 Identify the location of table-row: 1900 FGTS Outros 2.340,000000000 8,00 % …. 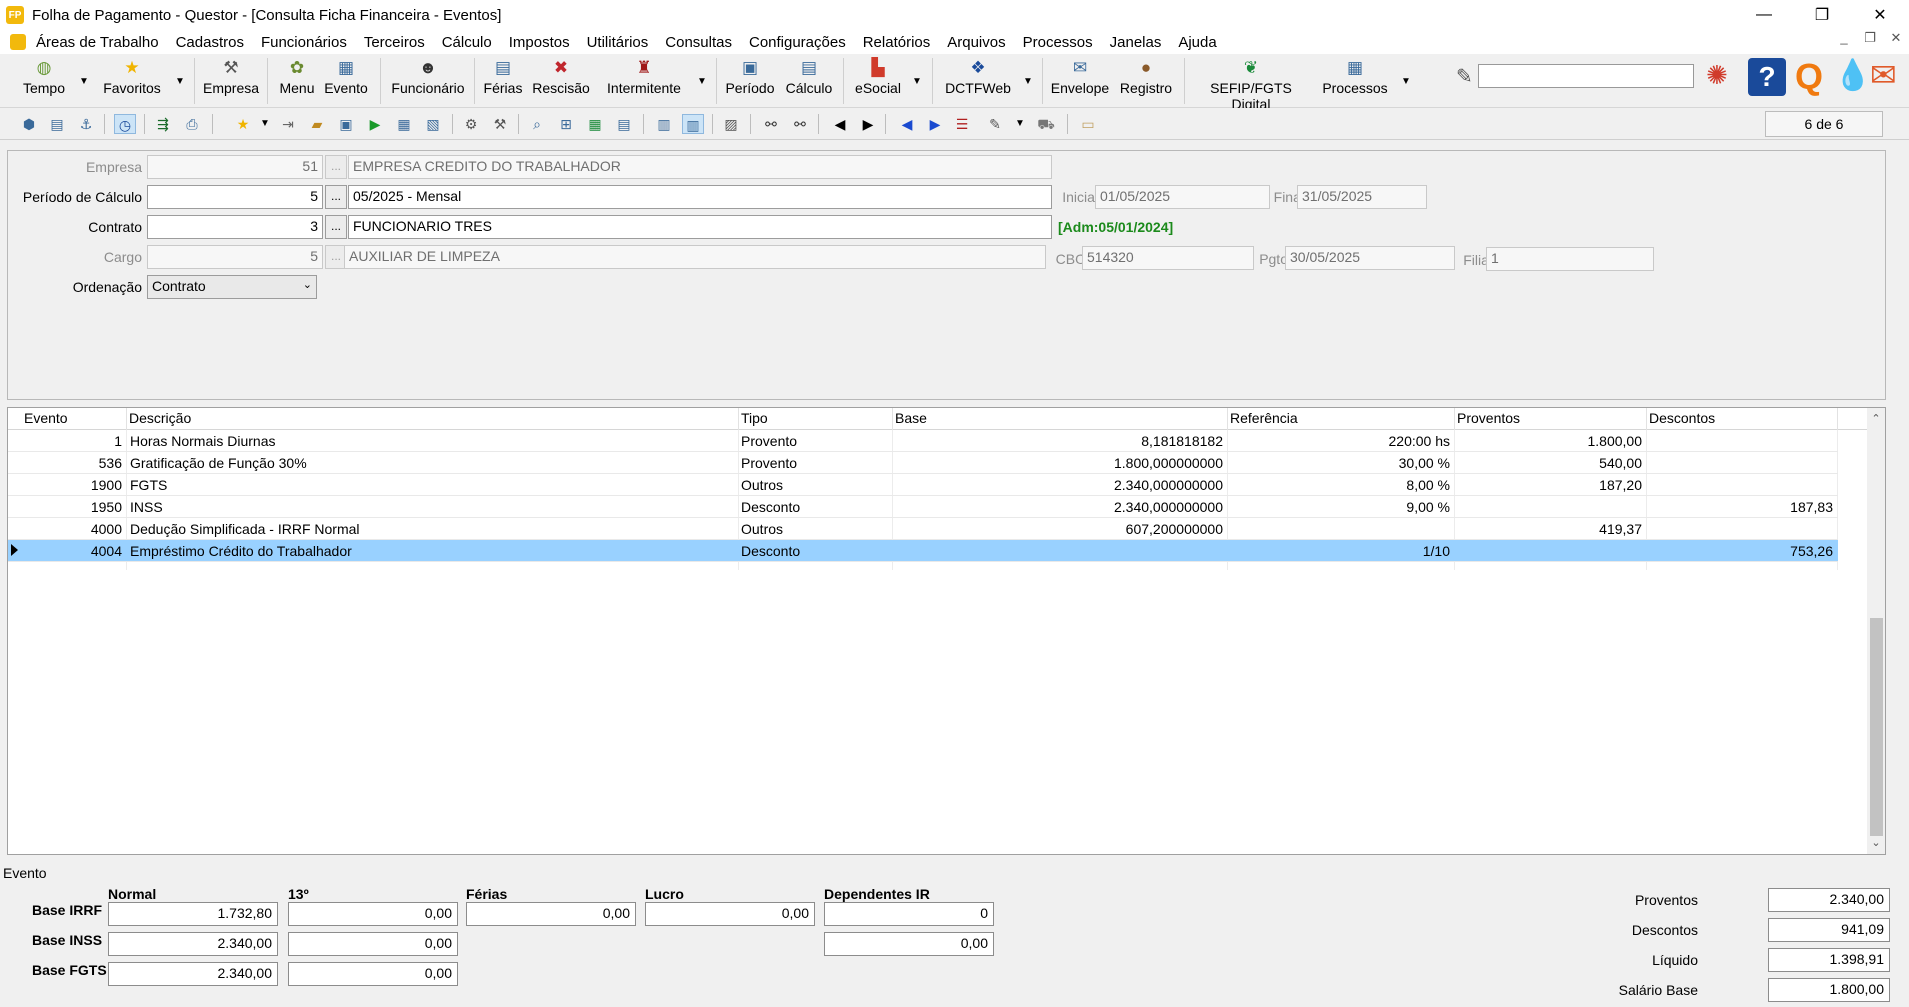
(923, 485).